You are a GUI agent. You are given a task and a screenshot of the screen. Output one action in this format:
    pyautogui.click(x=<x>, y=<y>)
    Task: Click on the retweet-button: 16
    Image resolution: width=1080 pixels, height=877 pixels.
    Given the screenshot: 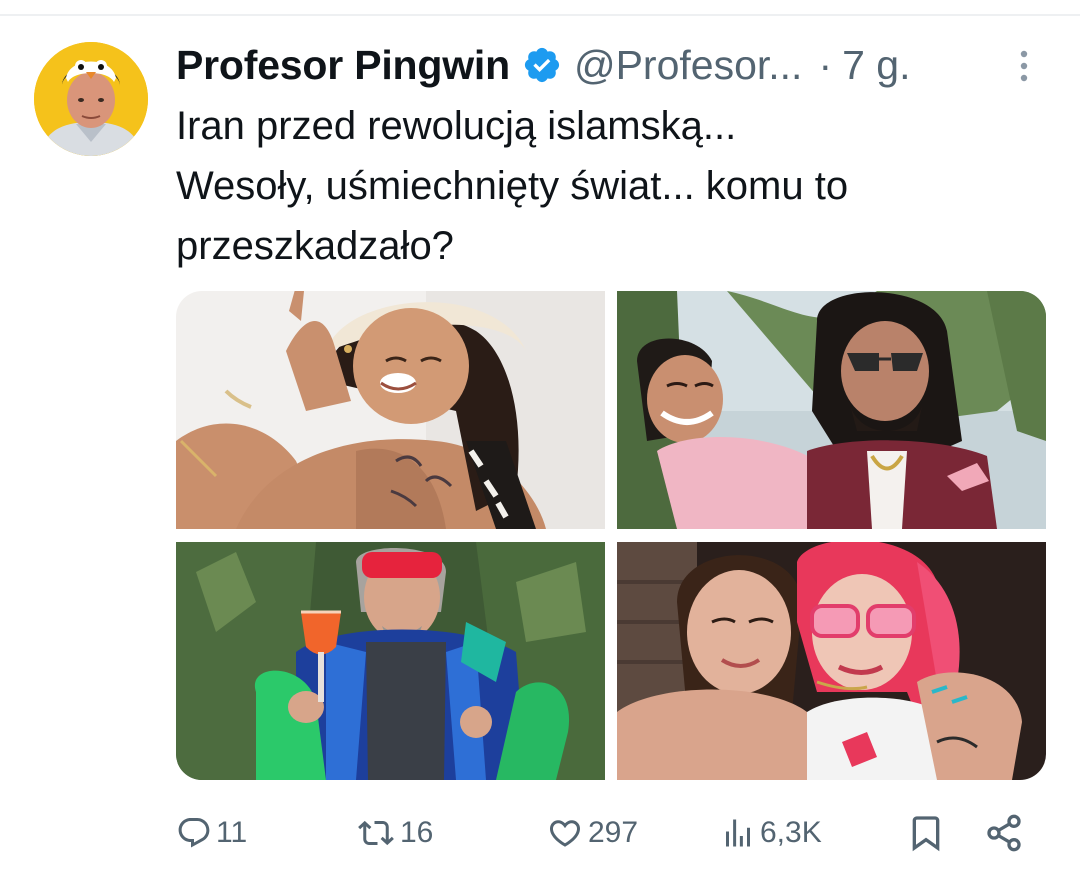 What is the action you would take?
    pyautogui.click(x=394, y=833)
    